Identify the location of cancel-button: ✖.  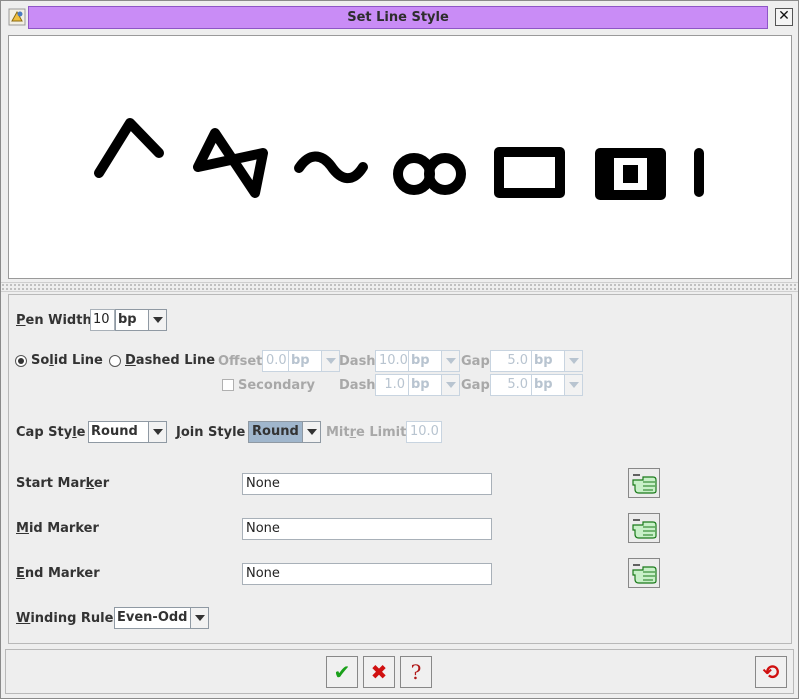
(379, 672).